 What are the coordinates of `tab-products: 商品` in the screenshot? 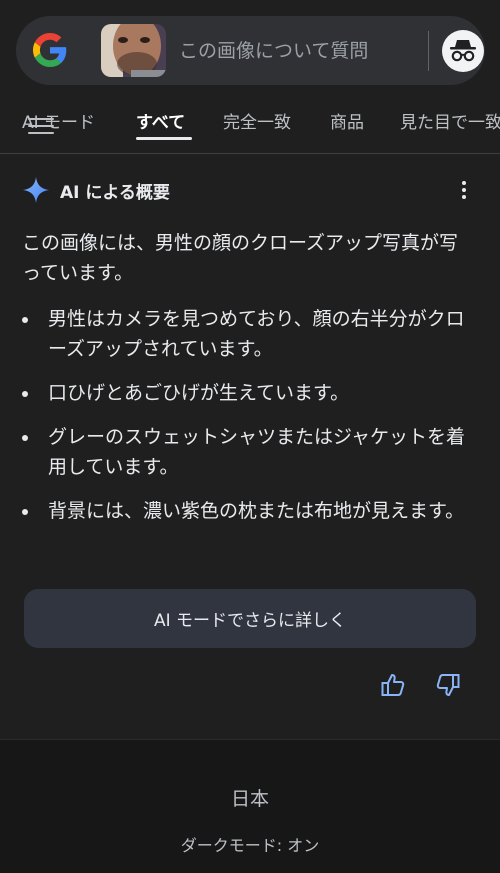 It's located at (347, 120).